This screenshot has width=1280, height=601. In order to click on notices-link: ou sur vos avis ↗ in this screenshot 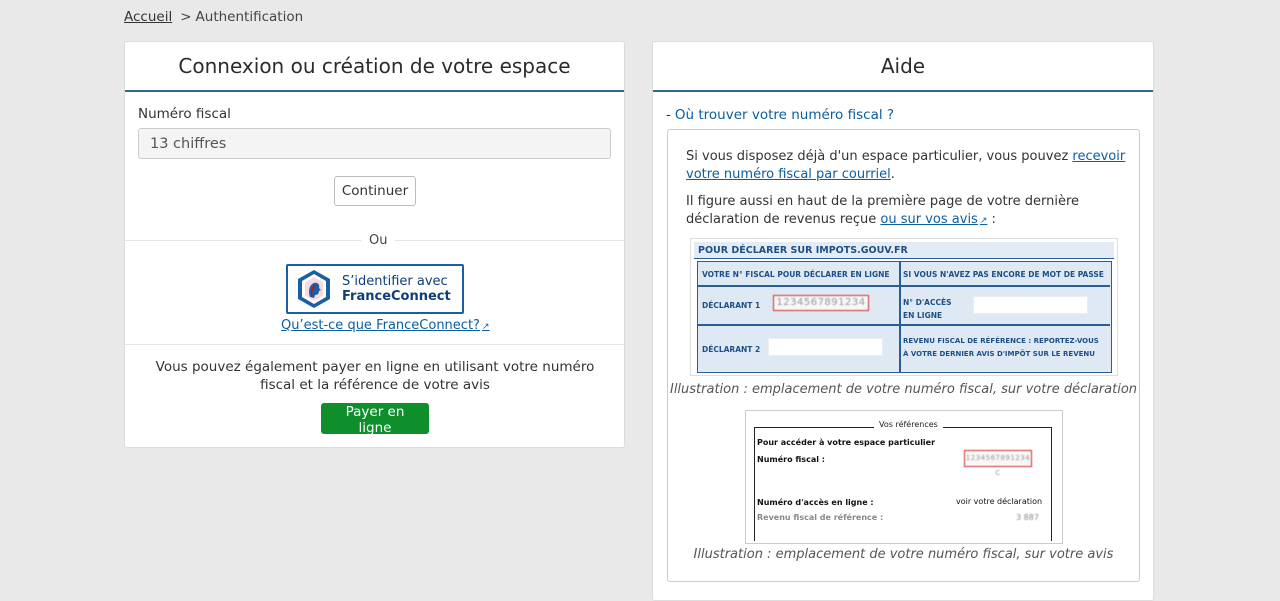, I will do `click(933, 219)`.